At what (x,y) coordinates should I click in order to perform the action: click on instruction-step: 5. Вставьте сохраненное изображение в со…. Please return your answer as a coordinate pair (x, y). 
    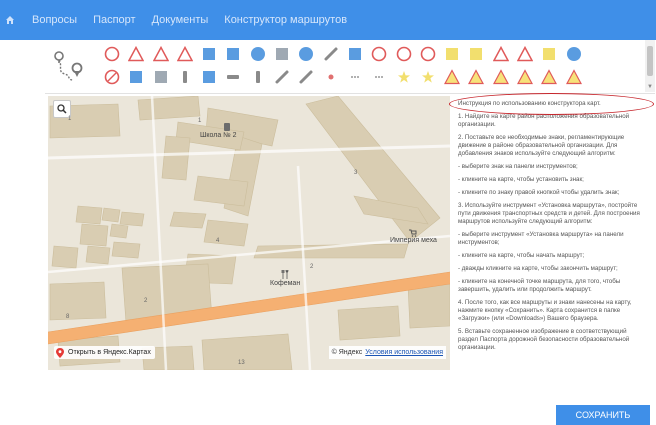
    Looking at the image, I should click on (544, 339).